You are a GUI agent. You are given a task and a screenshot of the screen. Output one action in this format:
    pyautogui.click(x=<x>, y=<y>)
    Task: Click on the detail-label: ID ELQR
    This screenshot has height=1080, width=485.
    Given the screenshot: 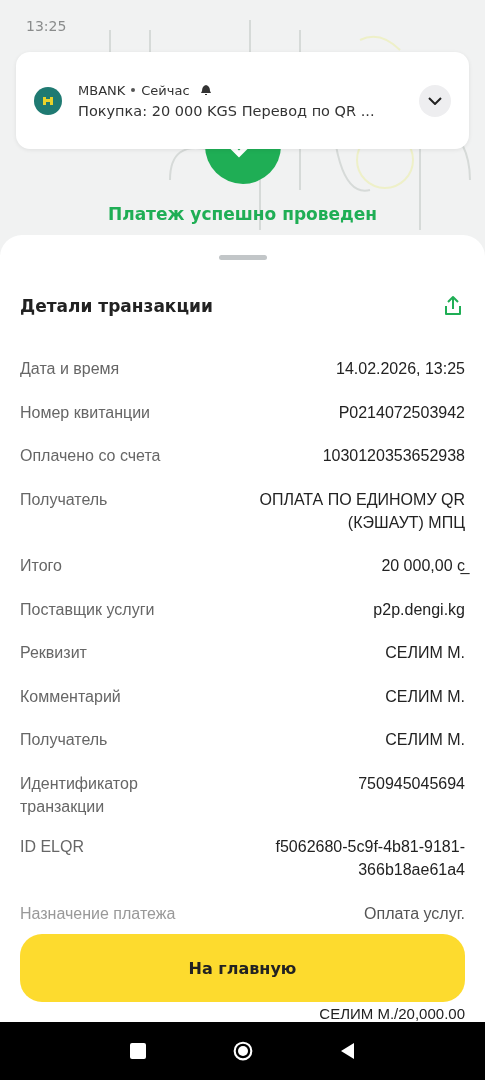 What is the action you would take?
    pyautogui.click(x=52, y=847)
    